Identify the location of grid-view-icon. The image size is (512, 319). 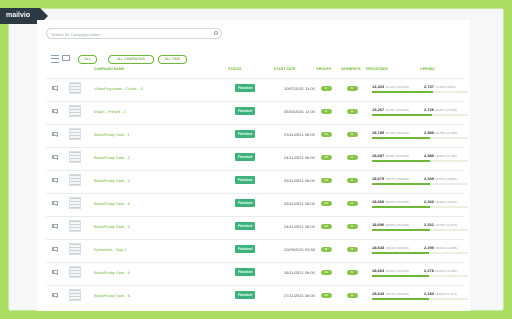
(66, 58).